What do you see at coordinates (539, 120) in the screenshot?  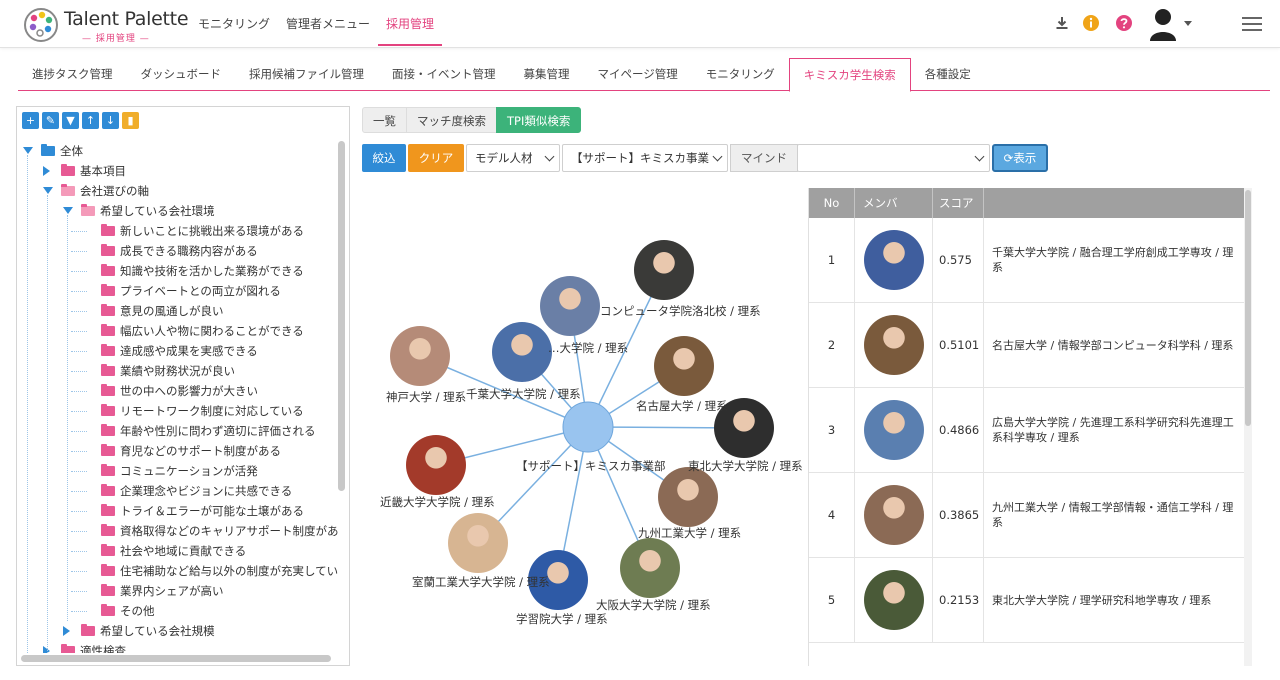 I see `tab-tpi-similar-search: TPI類似検索` at bounding box center [539, 120].